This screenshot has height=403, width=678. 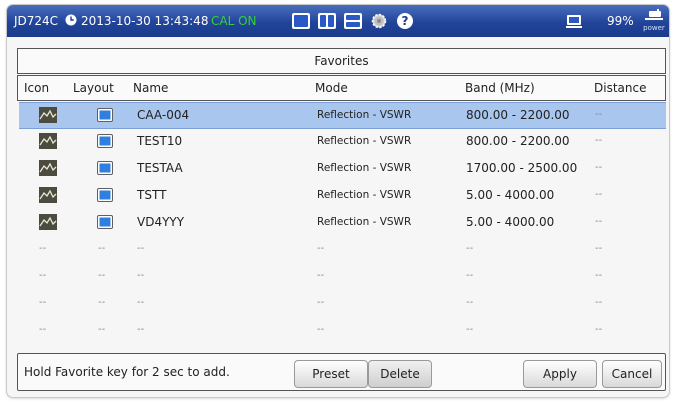 I want to click on power-indicator: power, so click(x=654, y=22).